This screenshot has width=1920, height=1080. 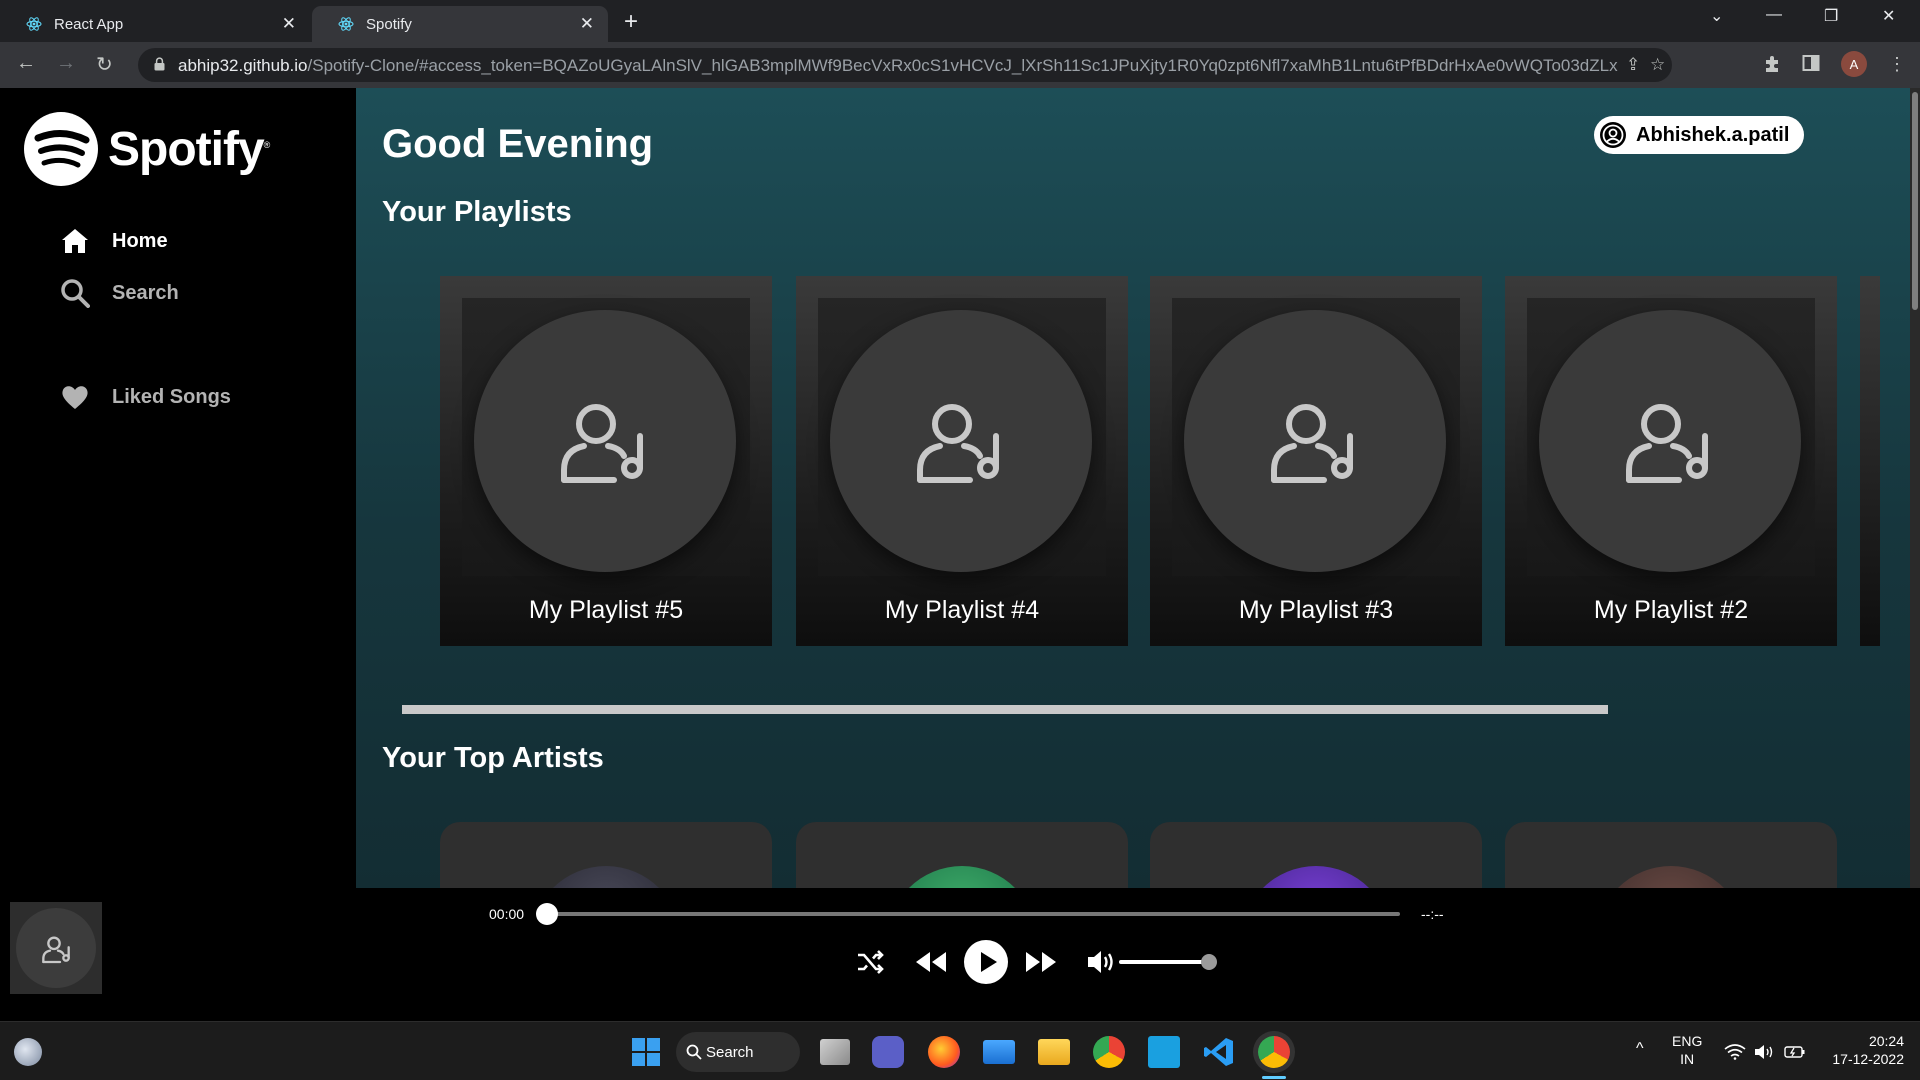 What do you see at coordinates (1764, 1052) in the screenshot?
I see `speaker-icon` at bounding box center [1764, 1052].